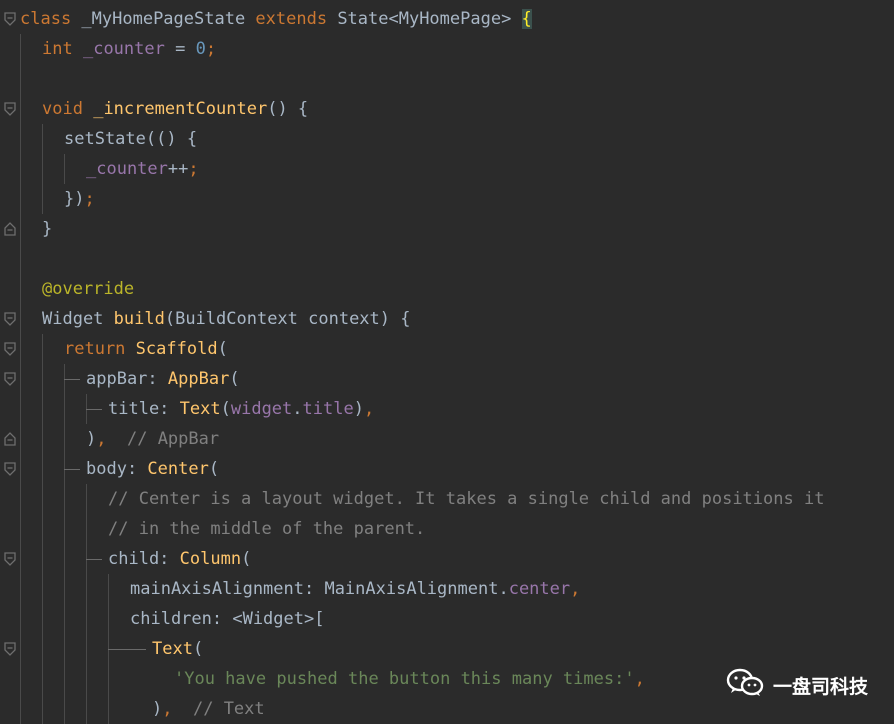  I want to click on code-token: build, so click(139, 319).